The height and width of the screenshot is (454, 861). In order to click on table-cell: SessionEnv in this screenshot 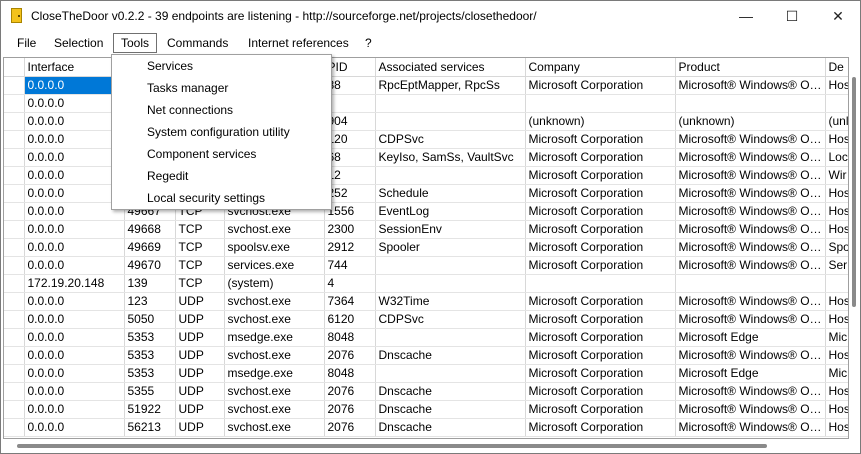, I will do `click(450, 229)`.